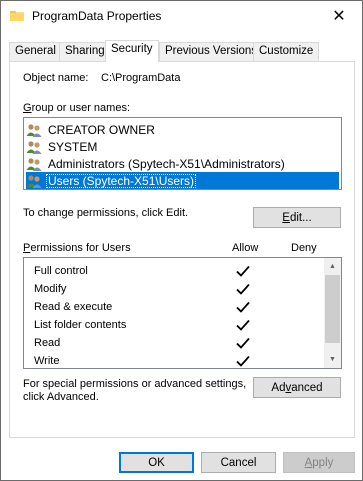  Describe the element at coordinates (97, 16) in the screenshot. I see `window-title: ProgramData Properties` at that location.